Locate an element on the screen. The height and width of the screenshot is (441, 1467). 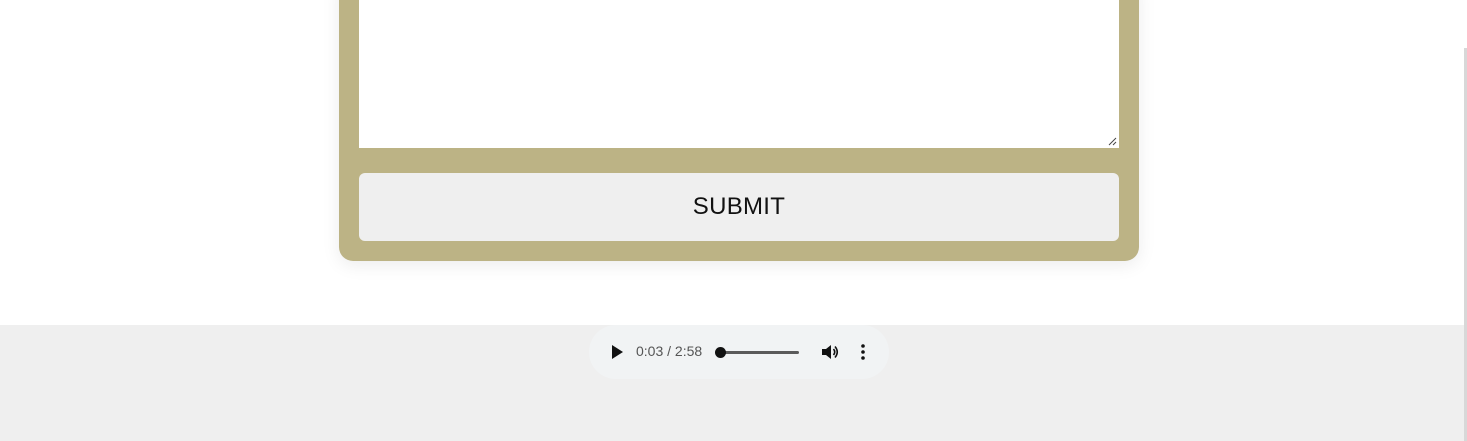
seek-thumb is located at coordinates (720, 352).